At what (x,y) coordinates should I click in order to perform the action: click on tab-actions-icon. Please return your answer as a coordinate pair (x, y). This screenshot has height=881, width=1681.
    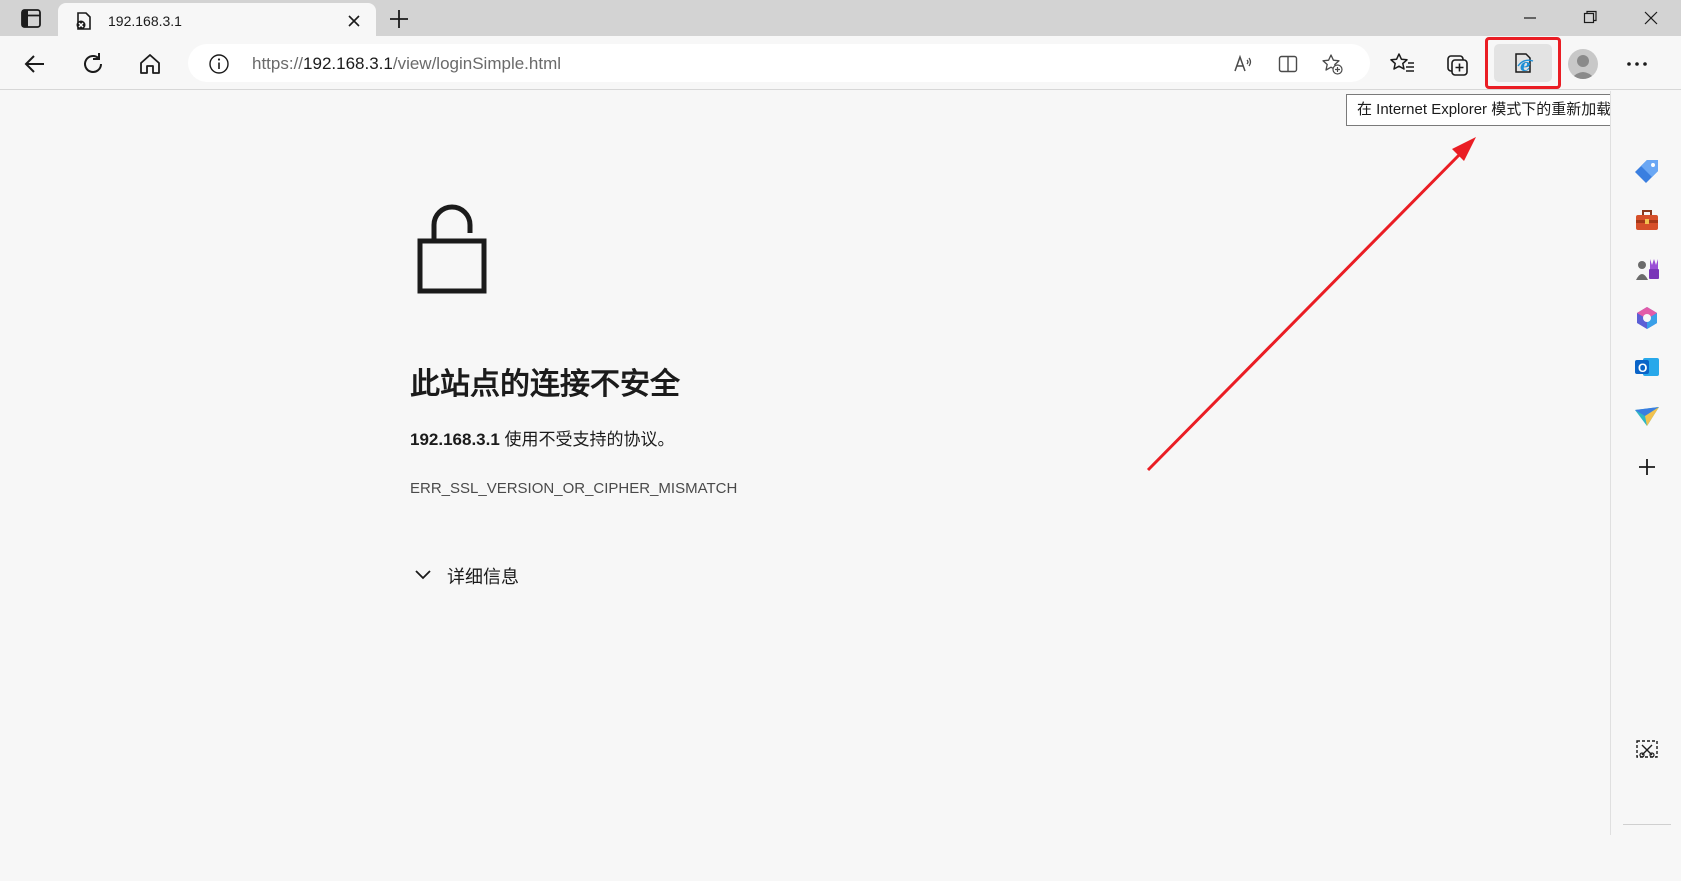
    Looking at the image, I should click on (31, 18).